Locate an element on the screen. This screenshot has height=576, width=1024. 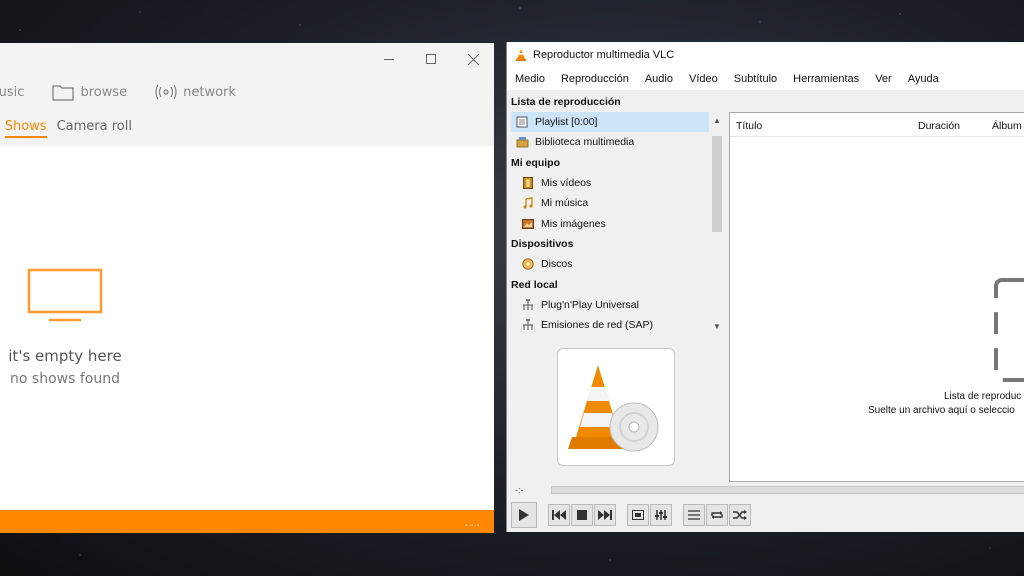
equalizer-icon is located at coordinates (661, 515).